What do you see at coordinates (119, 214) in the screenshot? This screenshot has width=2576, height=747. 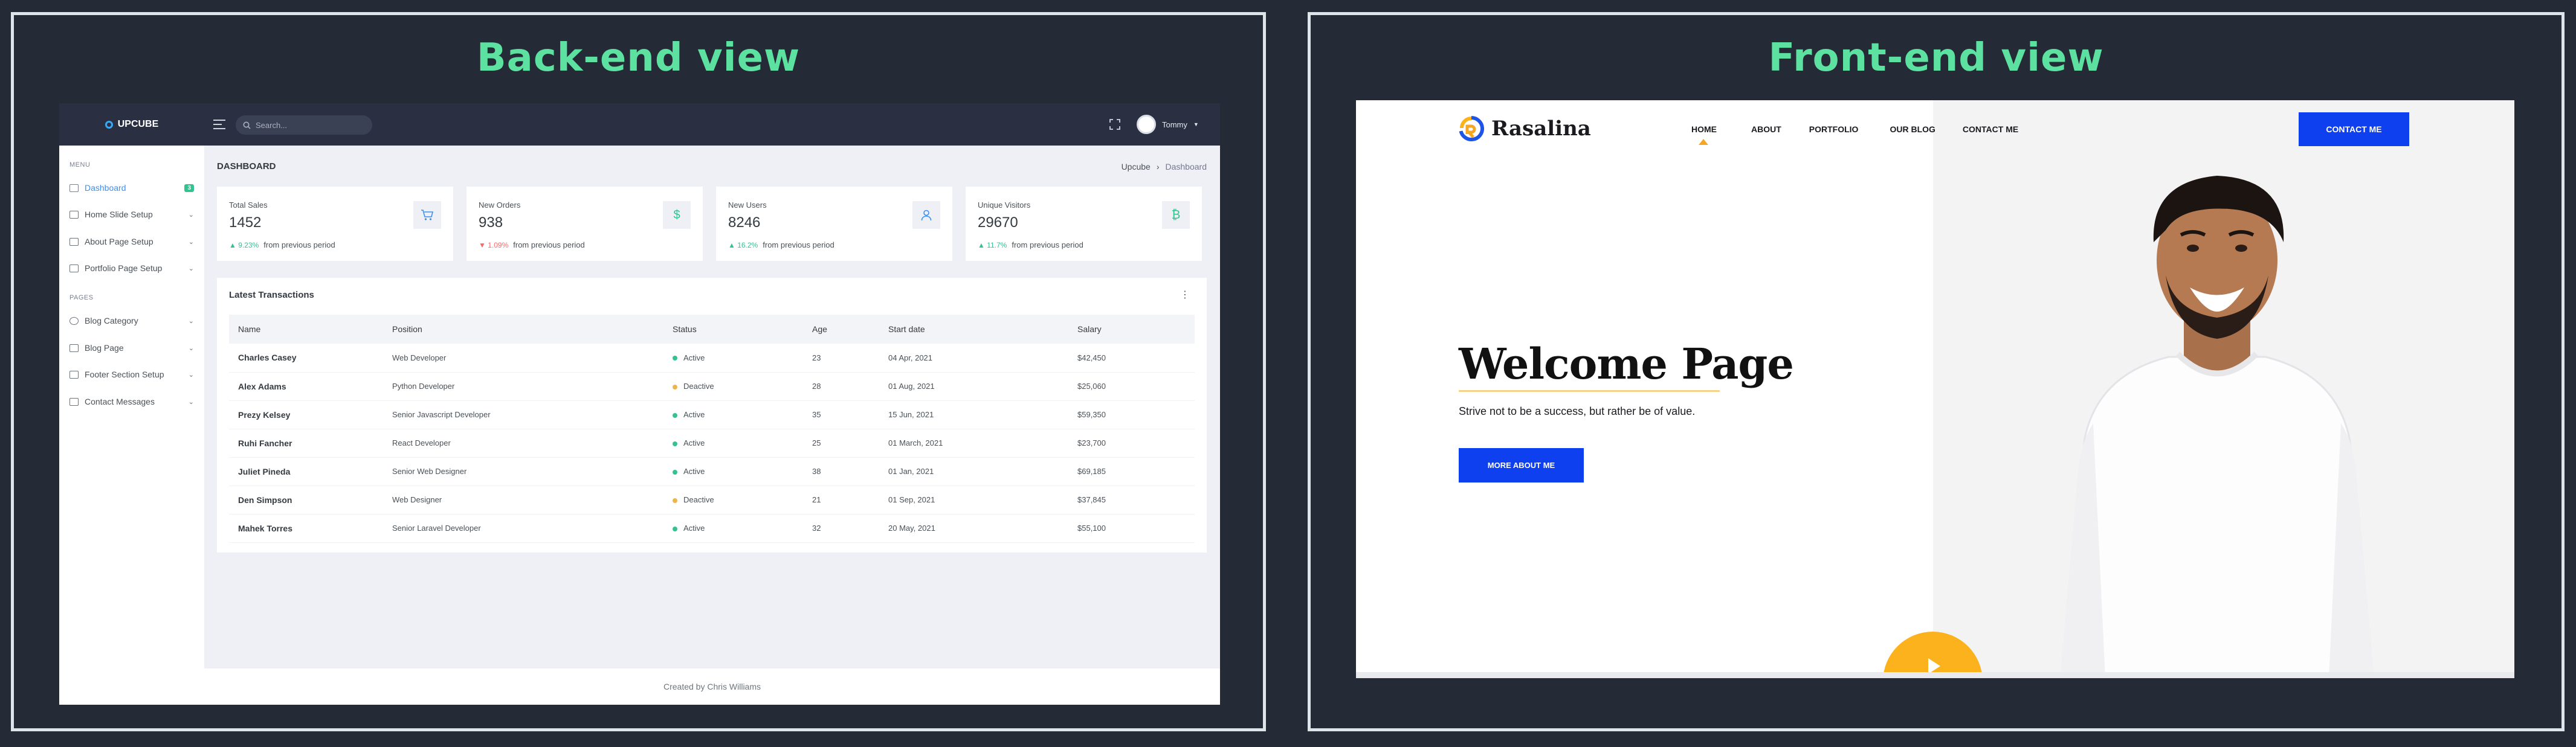 I see `sidebar-item-label: Home Slide Setup` at bounding box center [119, 214].